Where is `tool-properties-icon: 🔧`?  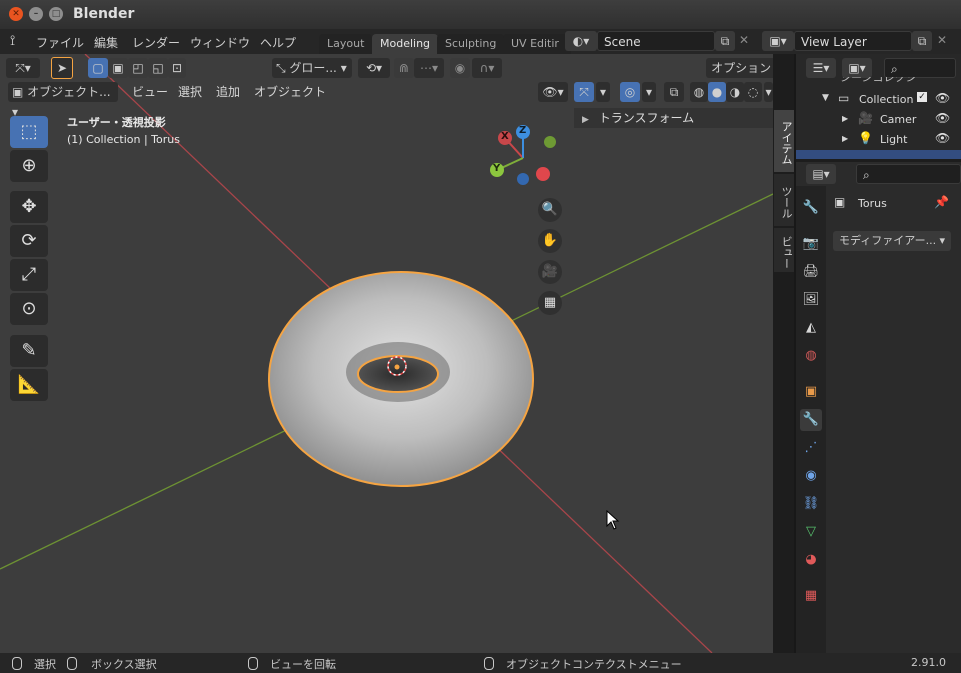 tool-properties-icon: 🔧 is located at coordinates (811, 208).